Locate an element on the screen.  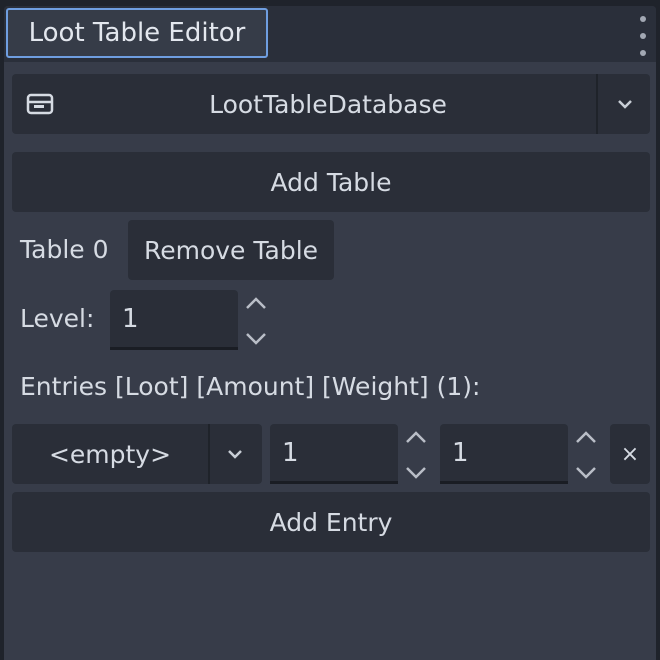
entries-header: Entries [Loot] [Amount] [Weight] (1): is located at coordinates (250, 386).